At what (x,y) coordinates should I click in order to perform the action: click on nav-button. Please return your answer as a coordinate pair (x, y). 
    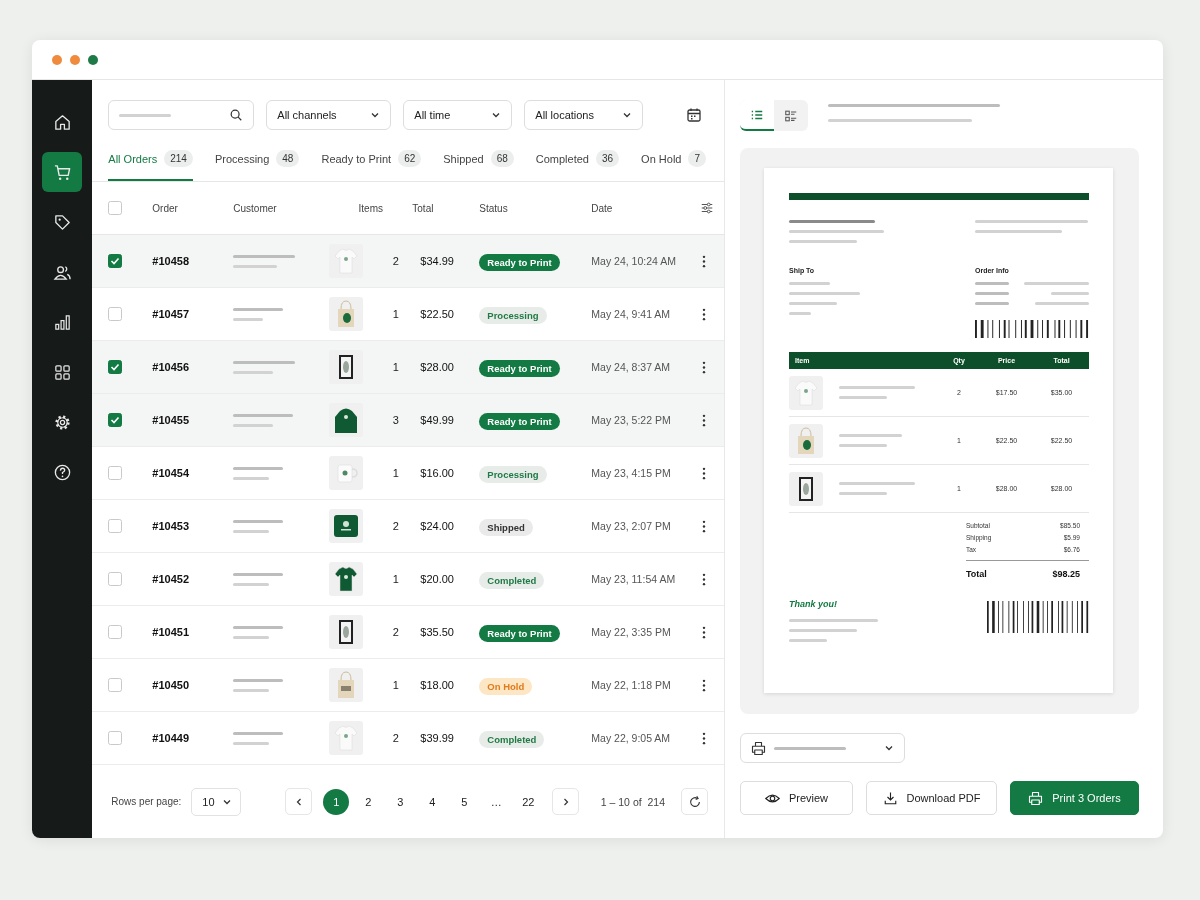
    Looking at the image, I should click on (62, 172).